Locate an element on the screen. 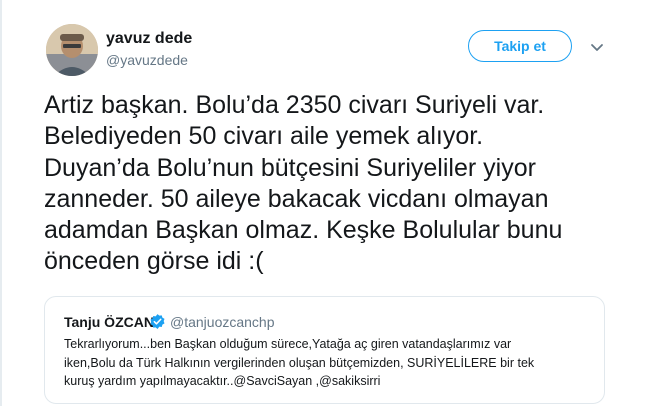  author-name: yavuz dede is located at coordinates (149, 39).